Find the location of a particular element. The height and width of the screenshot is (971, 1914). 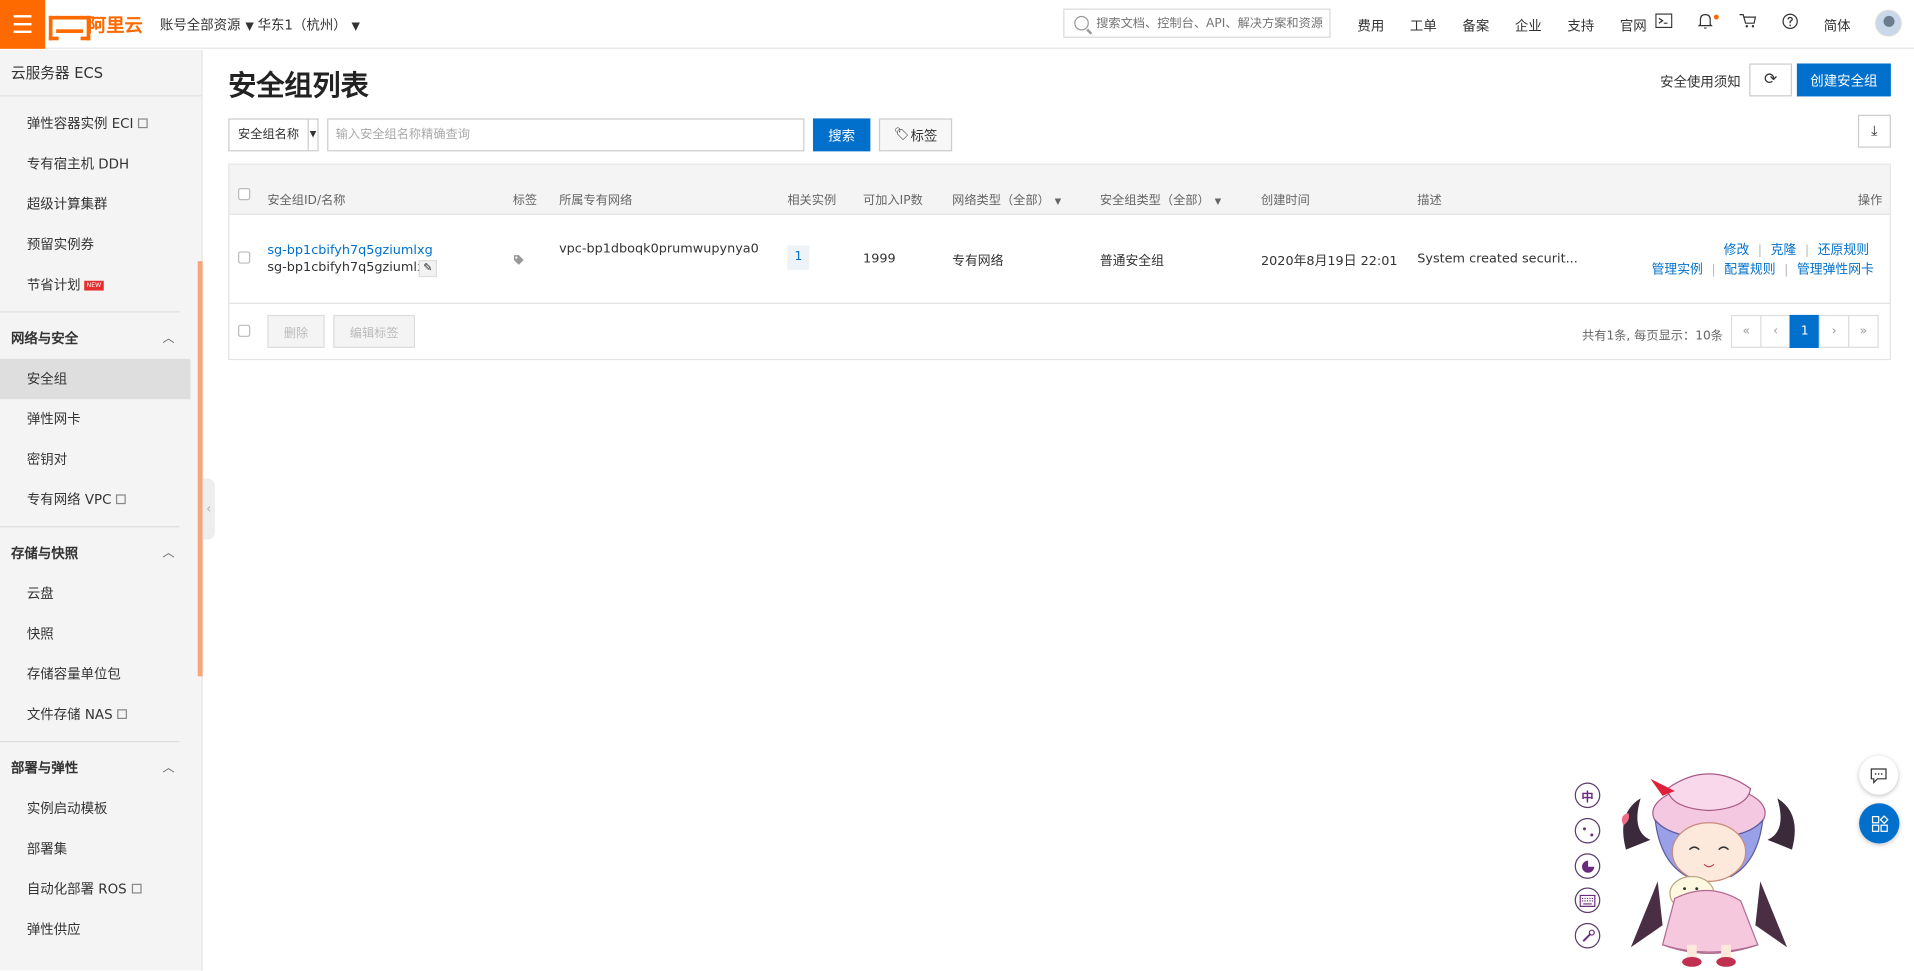

nav-tickets: 工单 is located at coordinates (1423, 26).